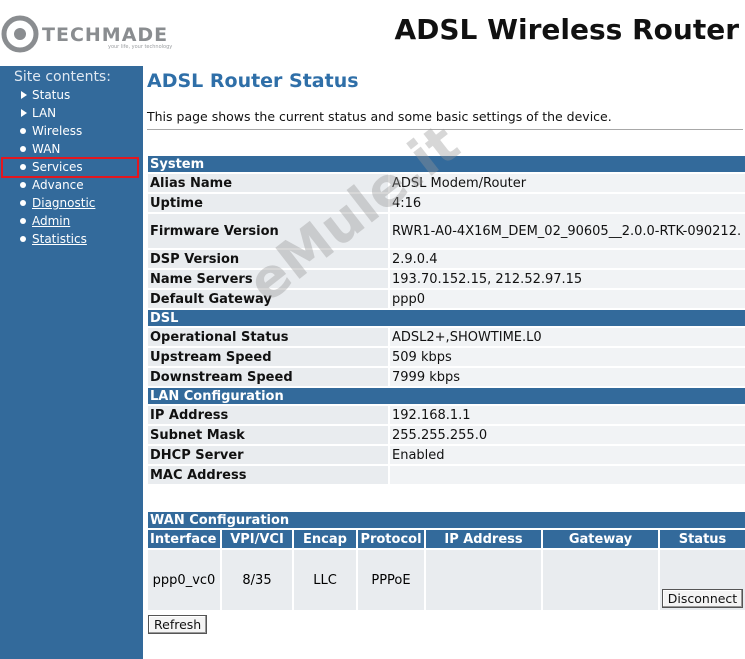 Image resolution: width=745 pixels, height=659 pixels. What do you see at coordinates (258, 580) in the screenshot?
I see `wan-vpi-vci: 8/35` at bounding box center [258, 580].